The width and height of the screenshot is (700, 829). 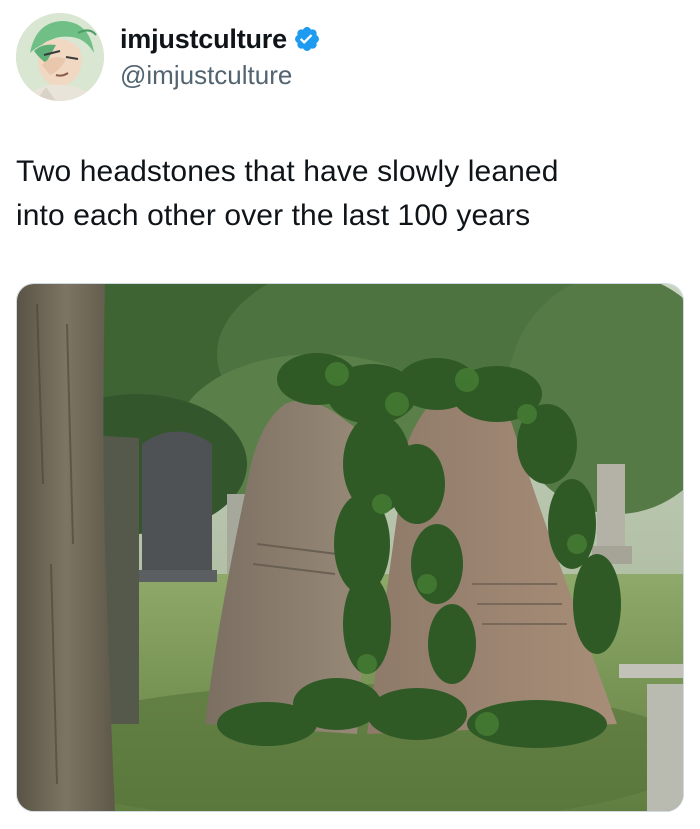 What do you see at coordinates (220, 57) in the screenshot?
I see `author-names: imjustculture @imjustculture` at bounding box center [220, 57].